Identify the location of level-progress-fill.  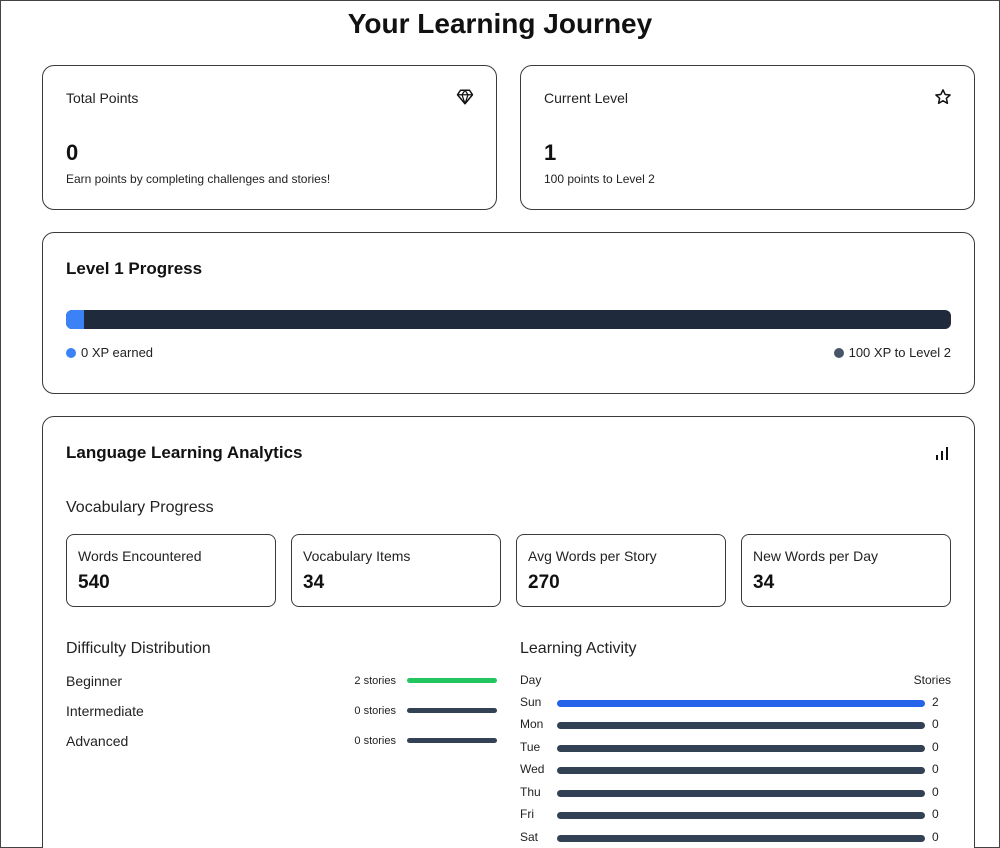
(75, 319).